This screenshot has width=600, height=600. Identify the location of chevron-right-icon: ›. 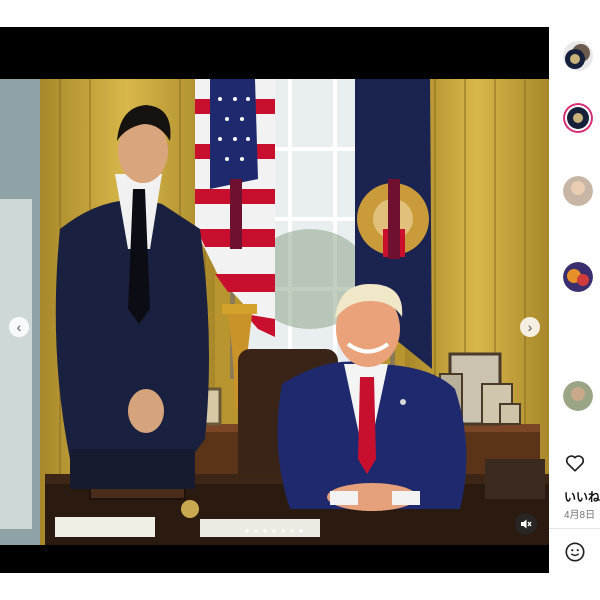
(530, 327).